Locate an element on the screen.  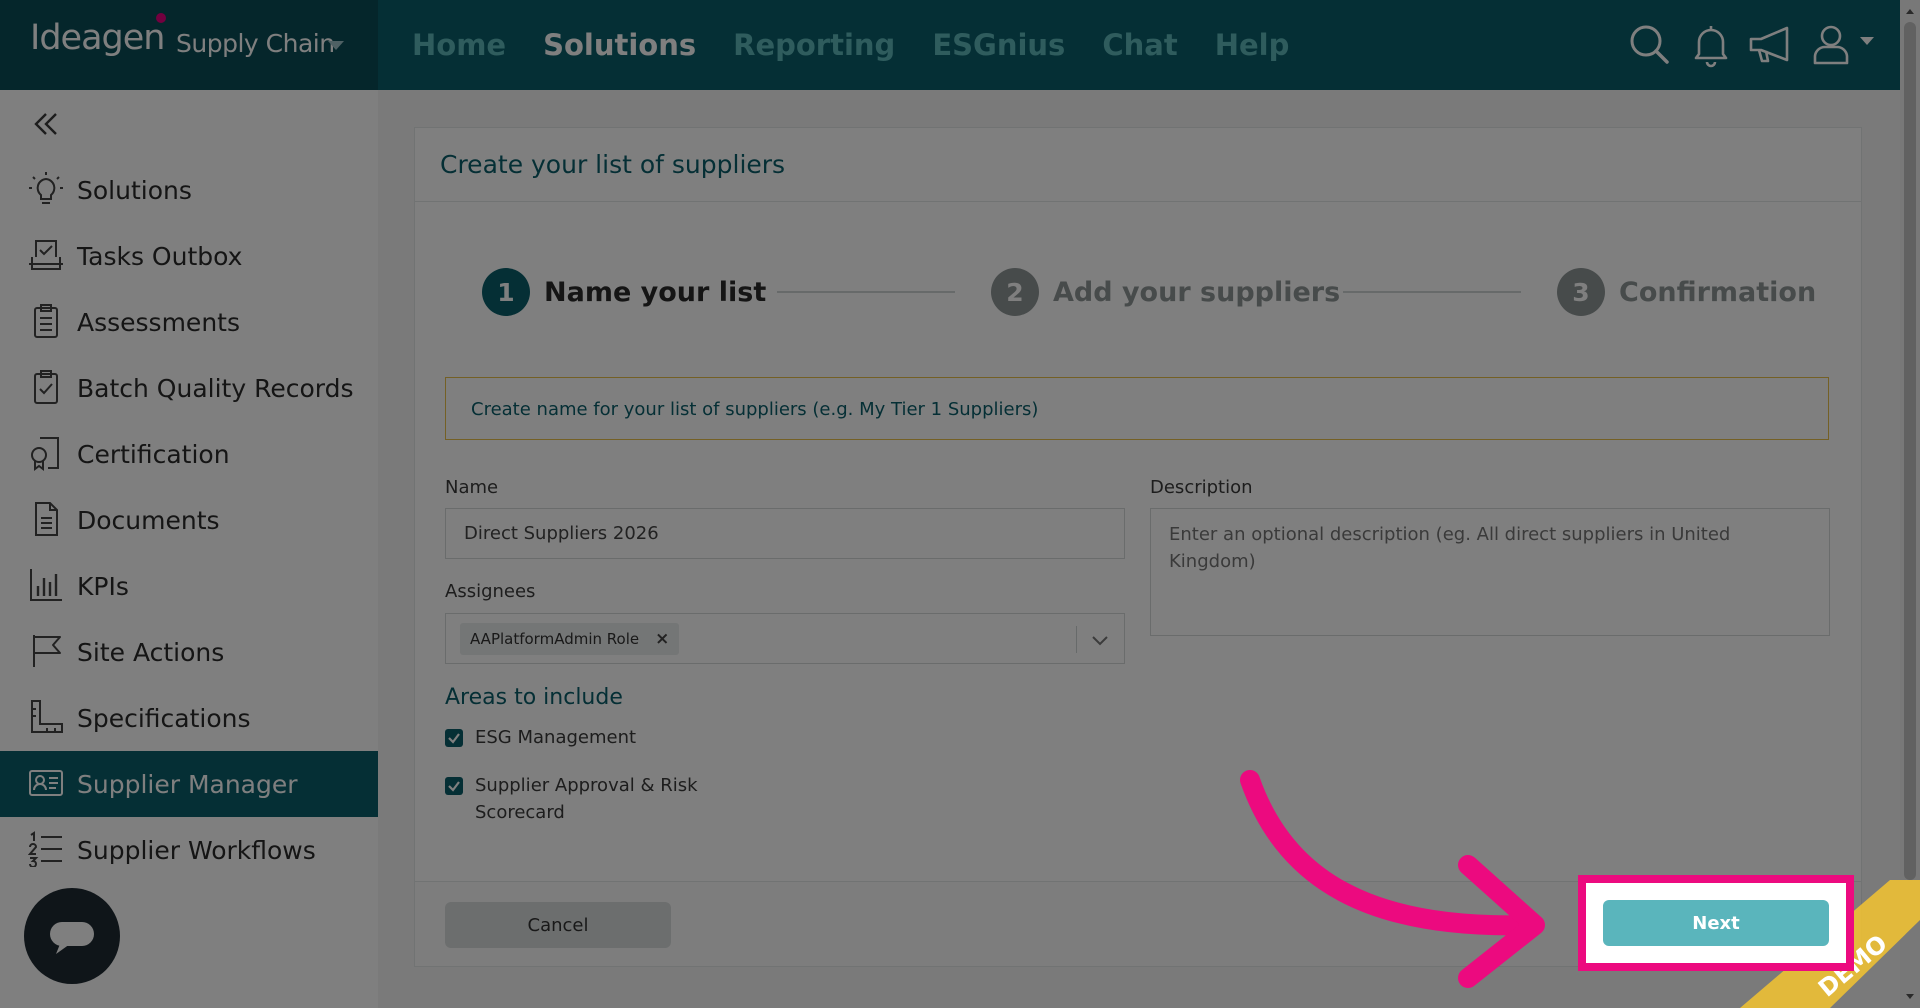
clipboard-check-icon is located at coordinates (46, 387).